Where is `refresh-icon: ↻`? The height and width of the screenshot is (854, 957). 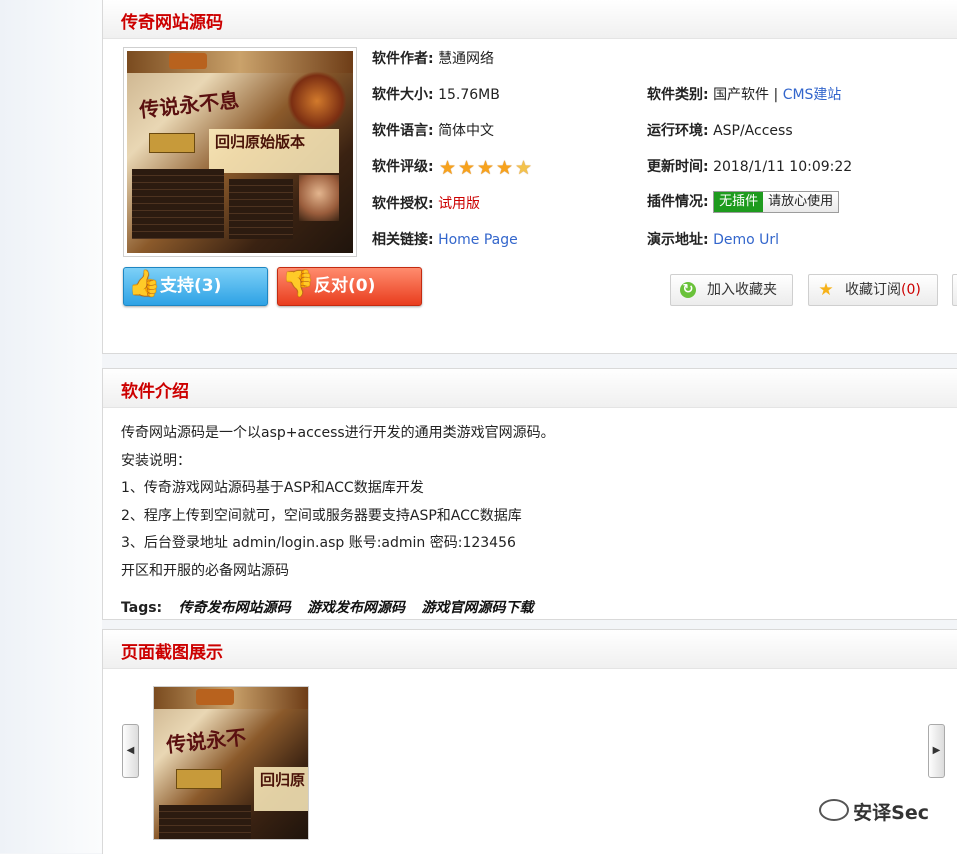
refresh-icon: ↻ is located at coordinates (688, 290).